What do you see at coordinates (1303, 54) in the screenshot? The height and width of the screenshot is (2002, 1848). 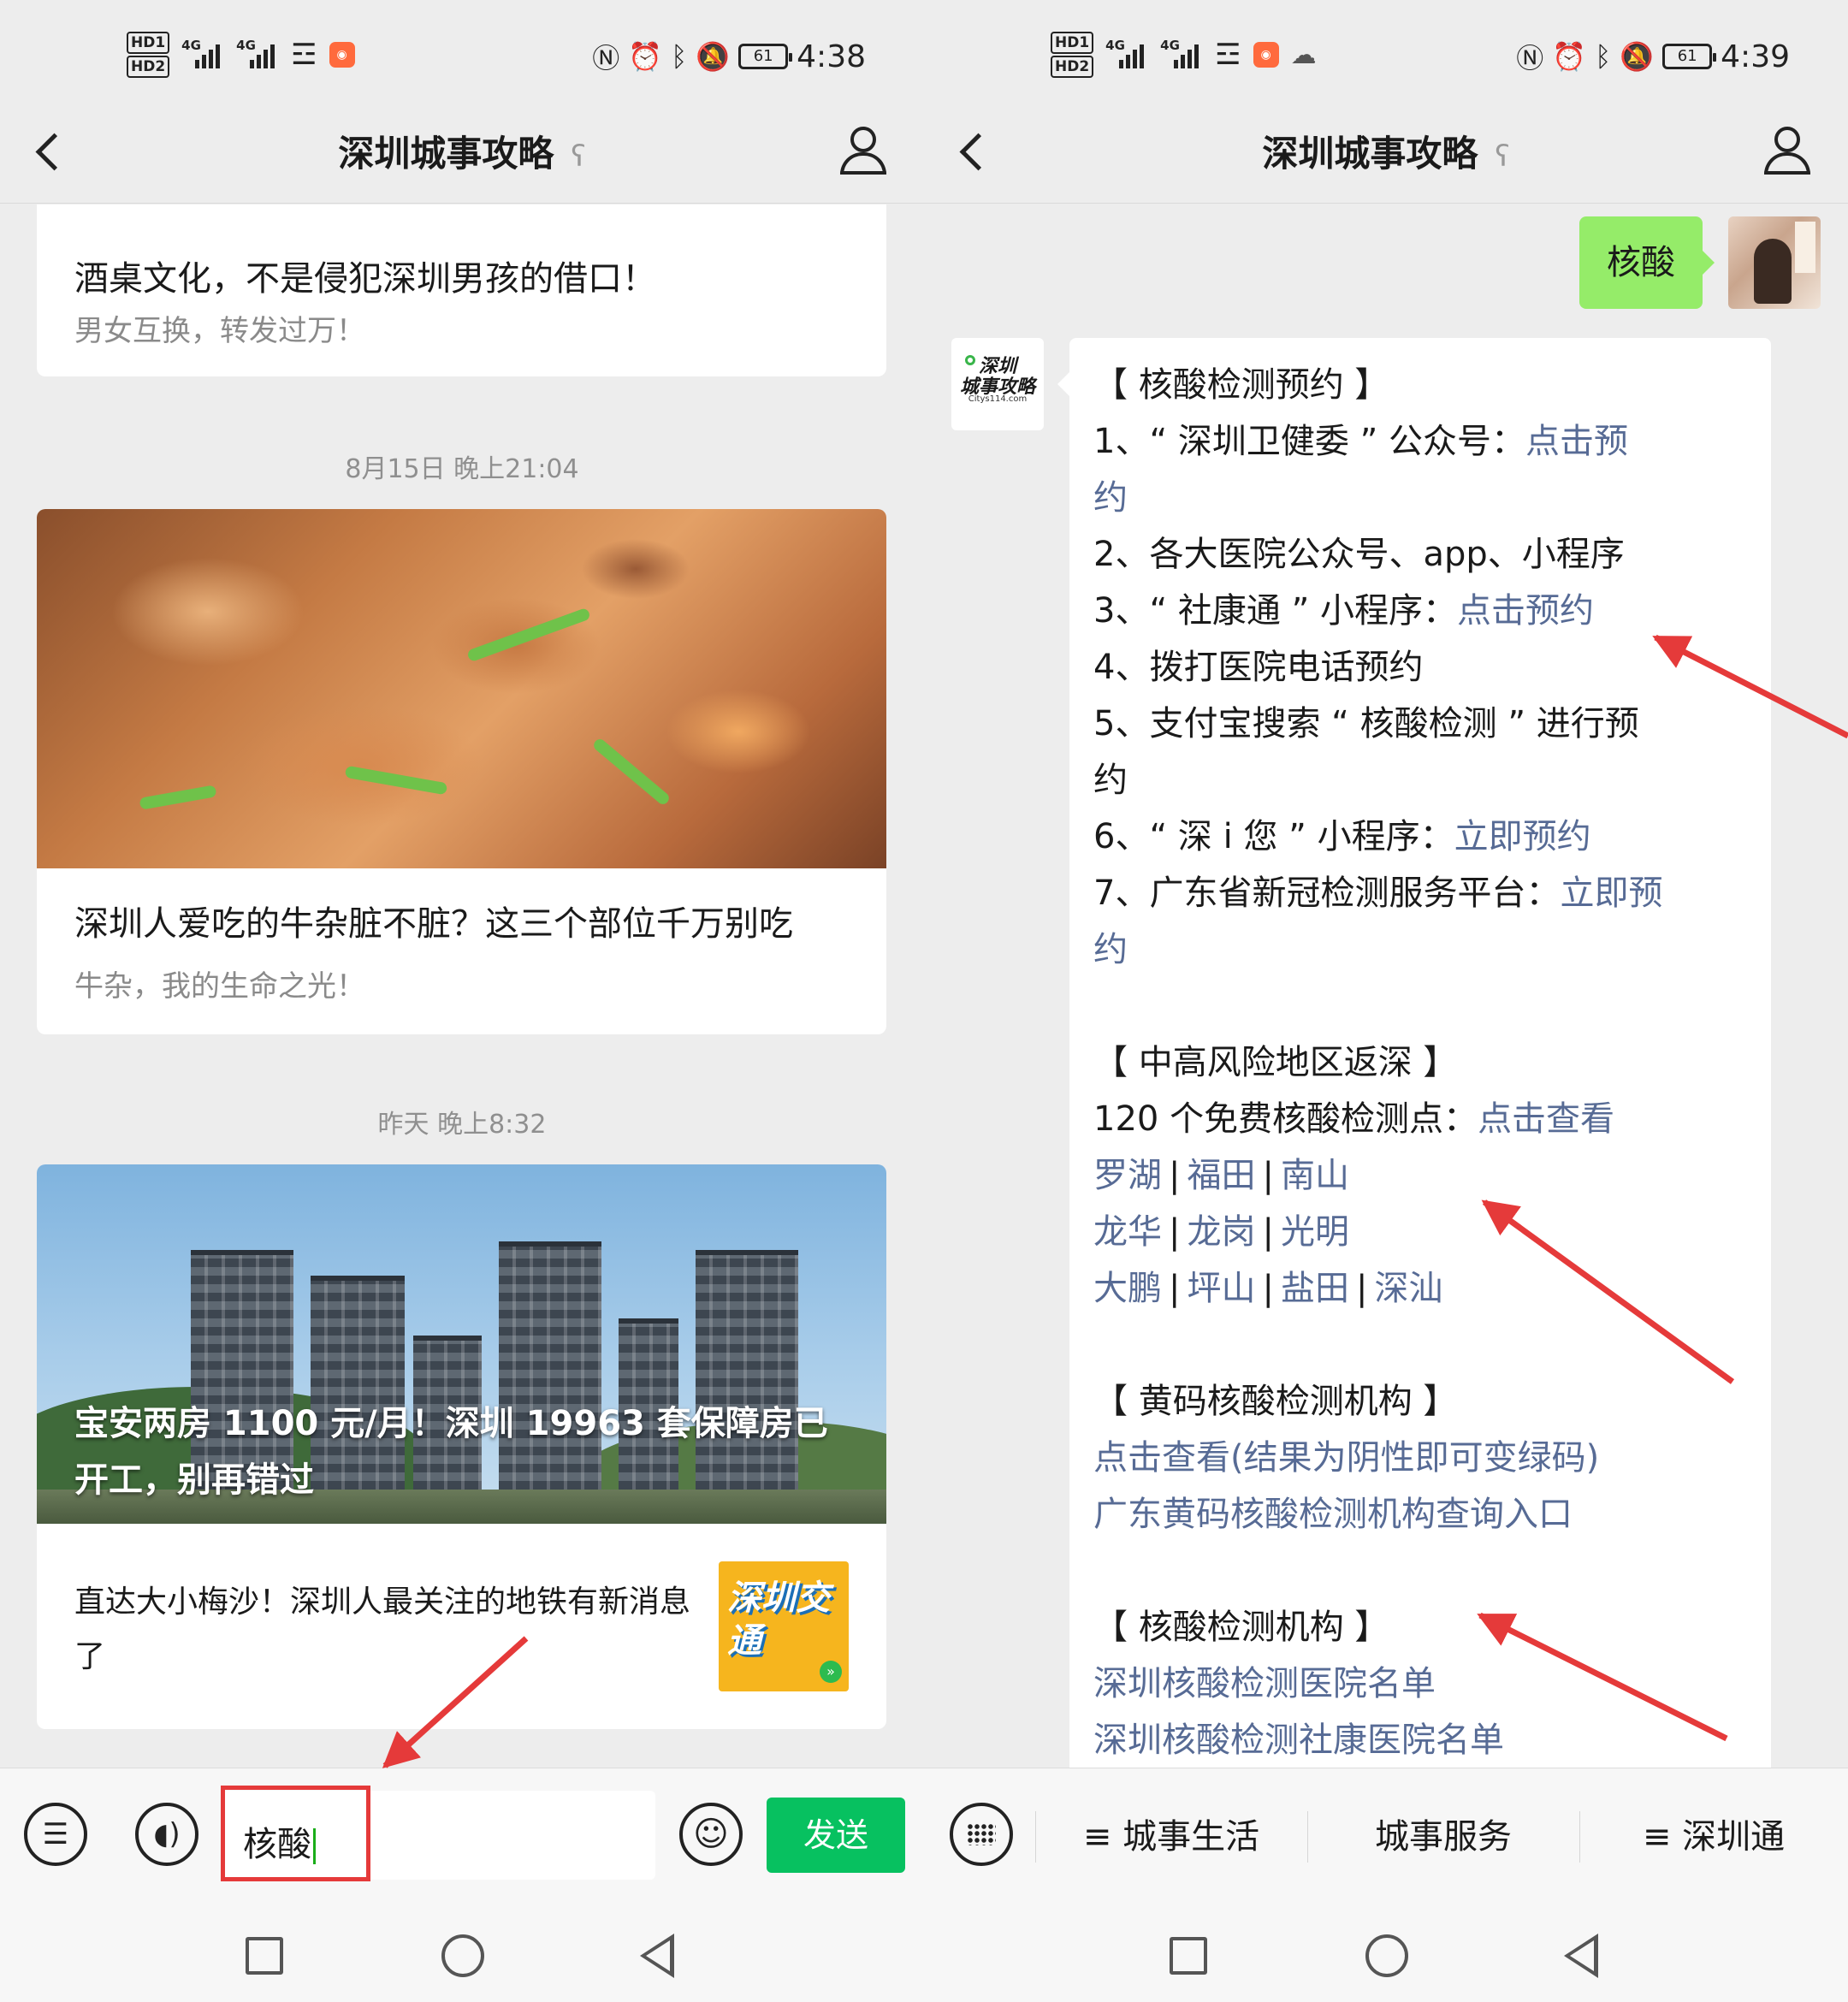 I see `cloud-icon: ☁` at bounding box center [1303, 54].